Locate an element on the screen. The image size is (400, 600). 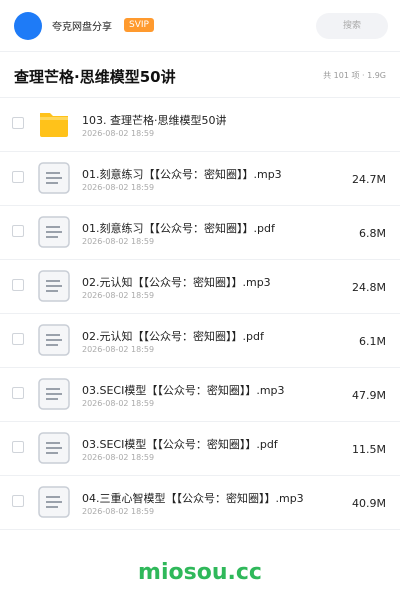
folder-icon is located at coordinates (54, 124).